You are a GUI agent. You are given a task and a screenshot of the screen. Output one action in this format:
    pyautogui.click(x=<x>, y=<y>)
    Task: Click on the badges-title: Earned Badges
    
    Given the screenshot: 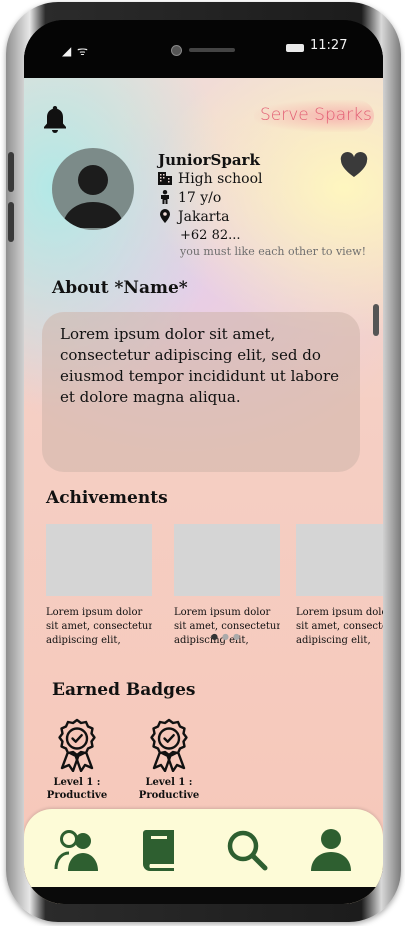 What is the action you would take?
    pyautogui.click(x=124, y=690)
    